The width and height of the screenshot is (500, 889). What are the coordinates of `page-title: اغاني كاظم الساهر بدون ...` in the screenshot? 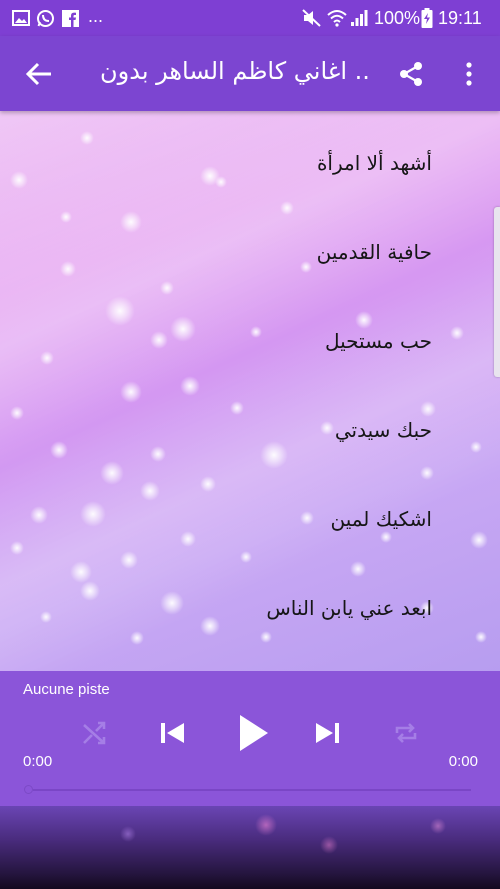 It's located at (235, 71).